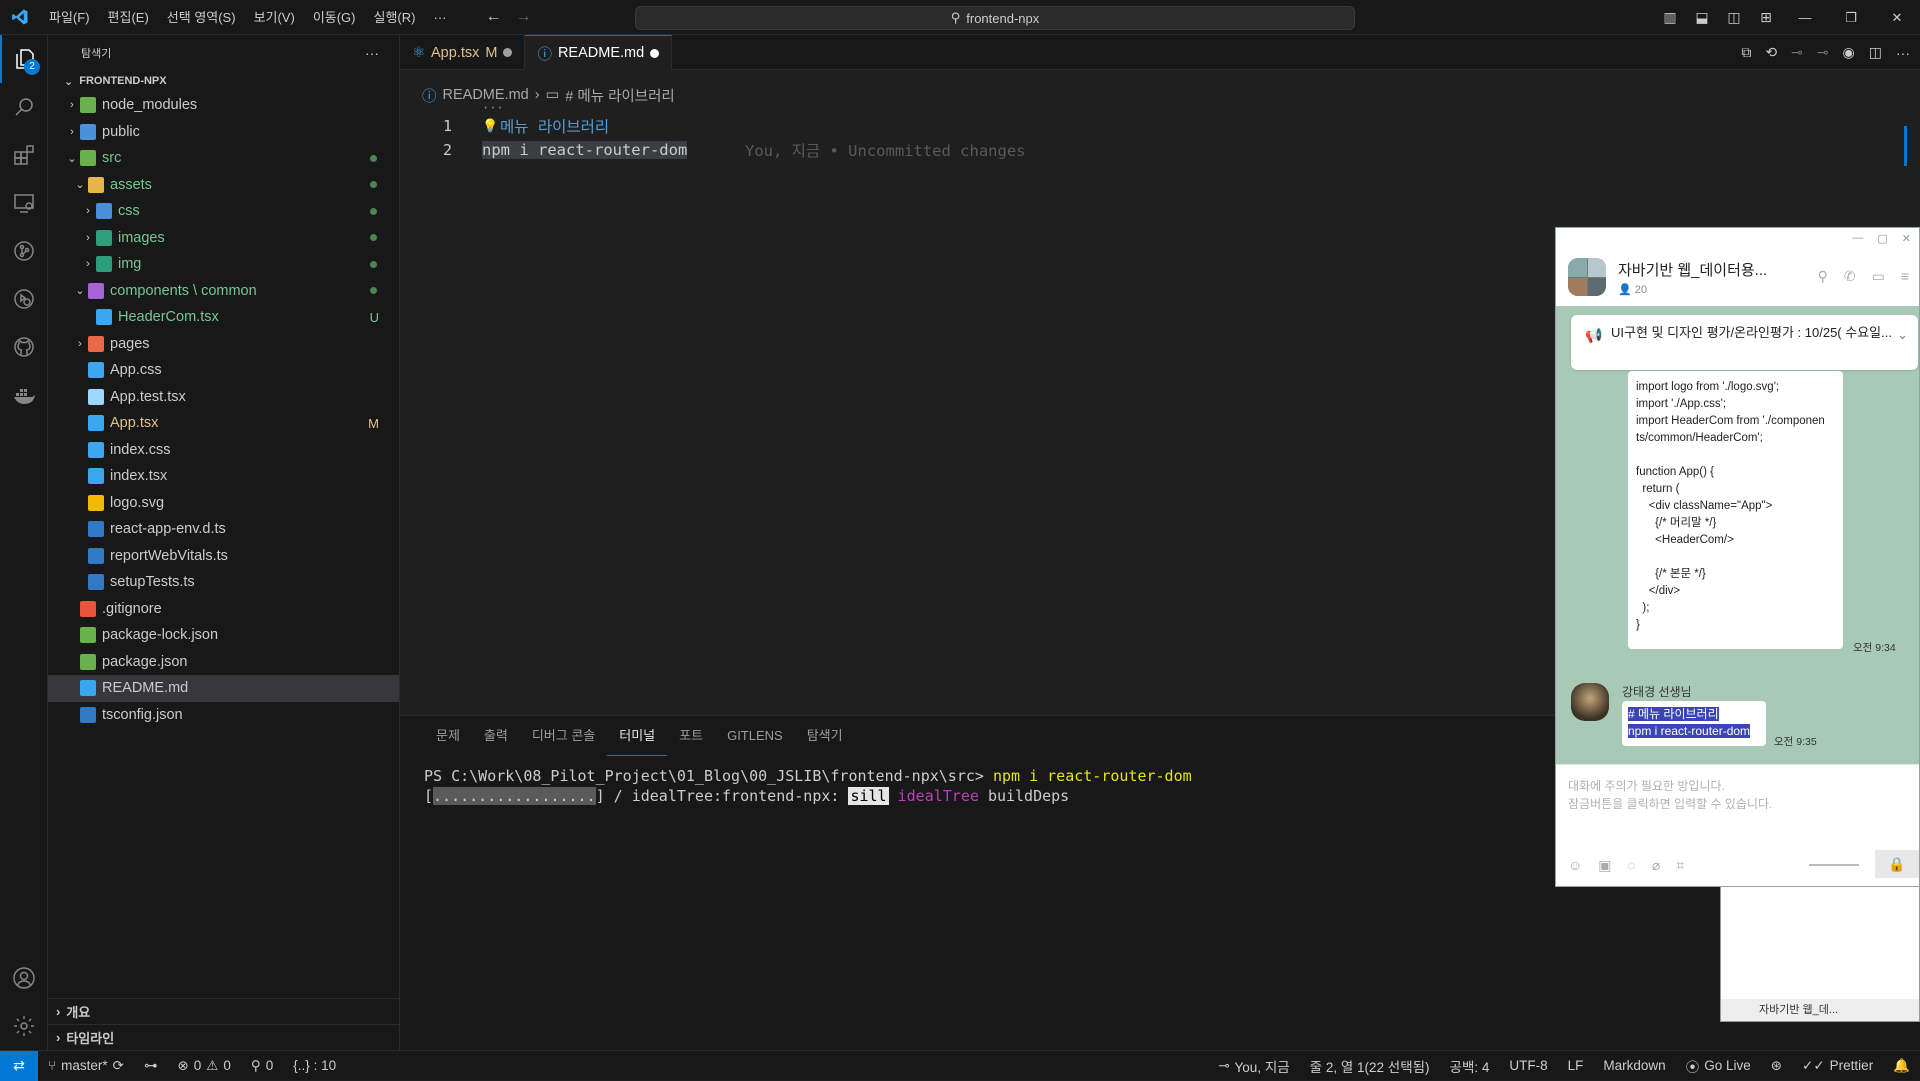  What do you see at coordinates (223, 105) in the screenshot?
I see `tree-item: › node_modules` at bounding box center [223, 105].